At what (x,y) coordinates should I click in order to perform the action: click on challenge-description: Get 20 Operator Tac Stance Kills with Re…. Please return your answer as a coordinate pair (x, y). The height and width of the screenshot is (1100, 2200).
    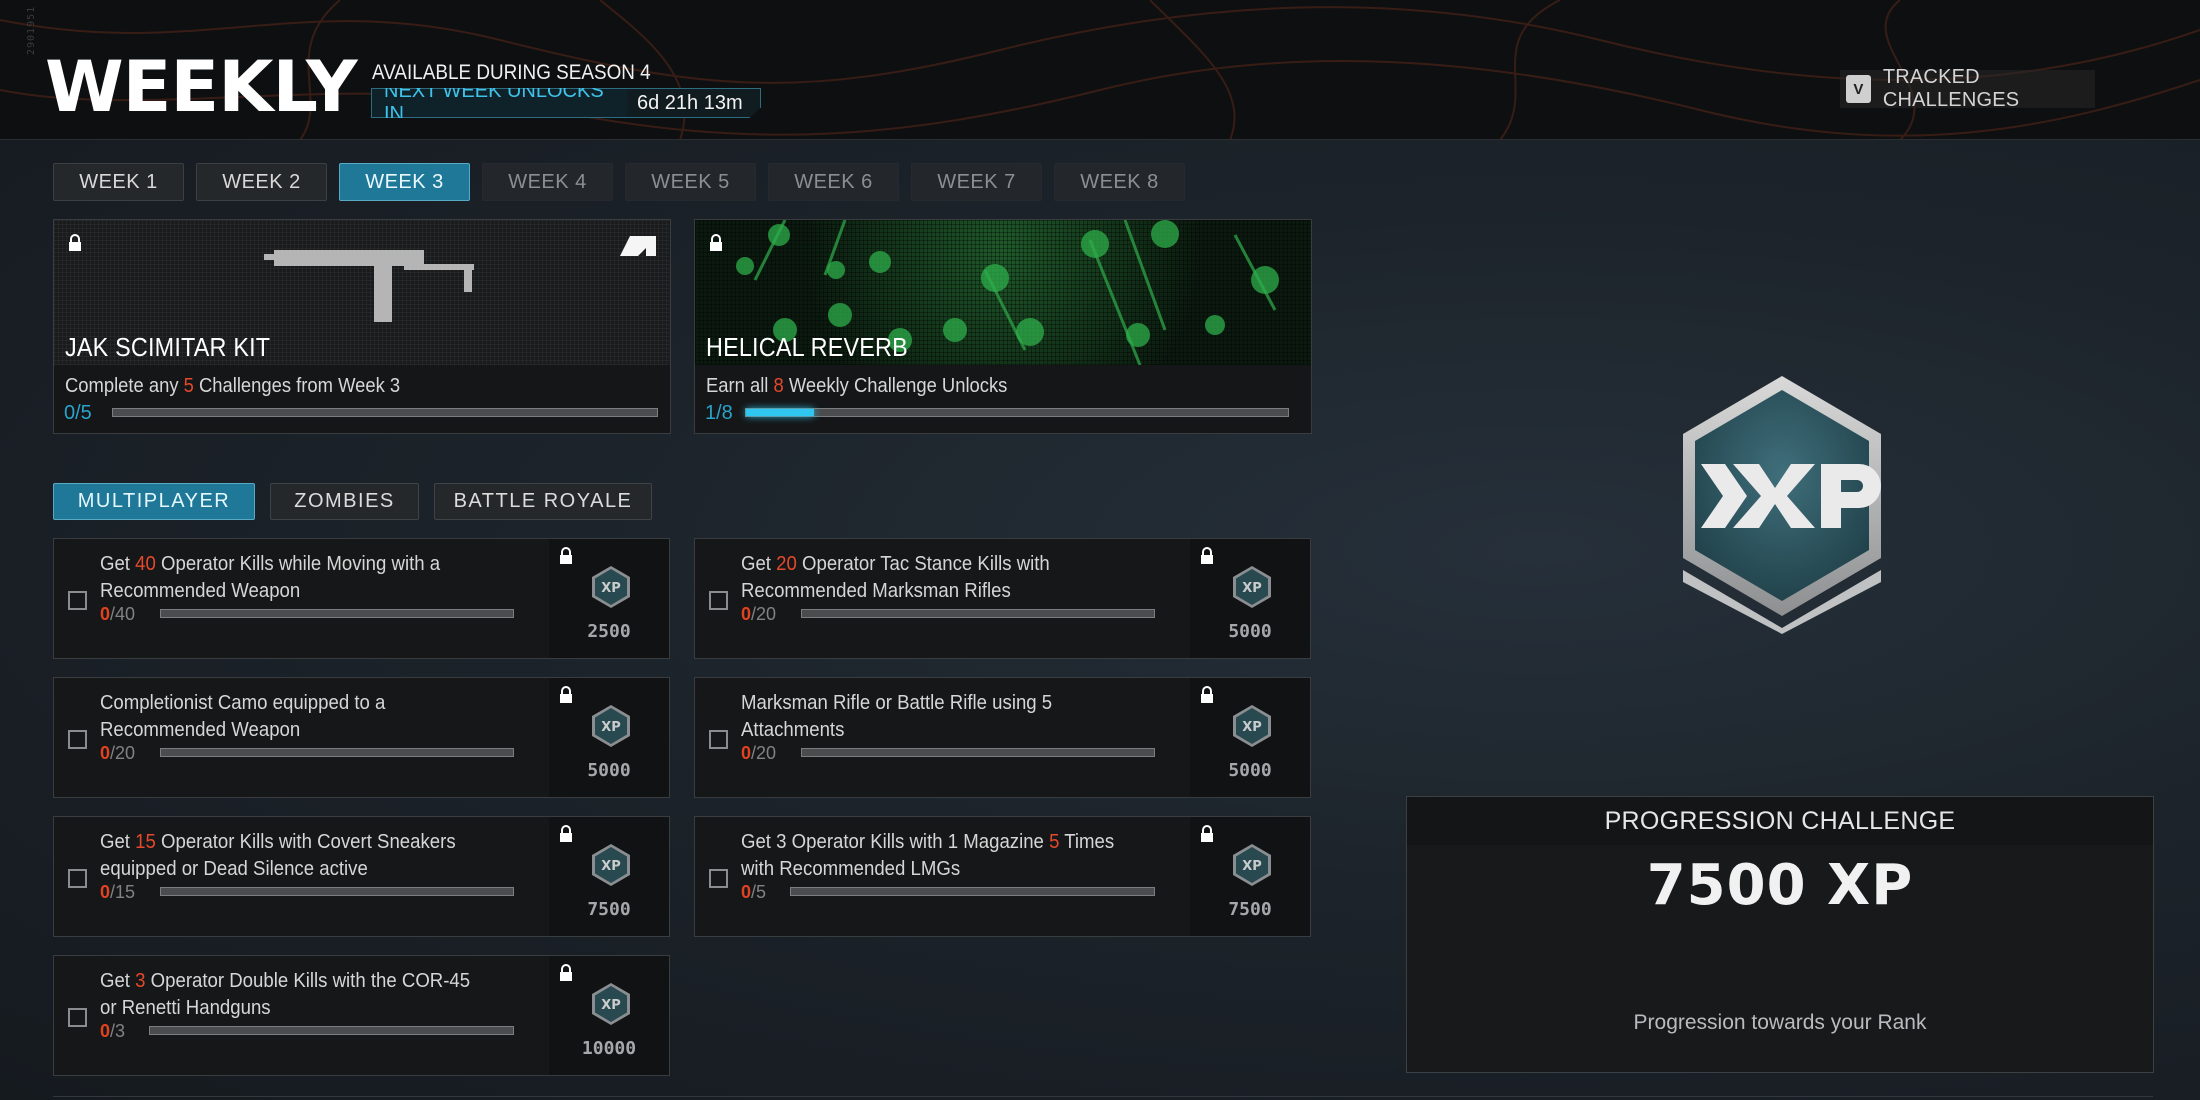
    Looking at the image, I should click on (936, 578).